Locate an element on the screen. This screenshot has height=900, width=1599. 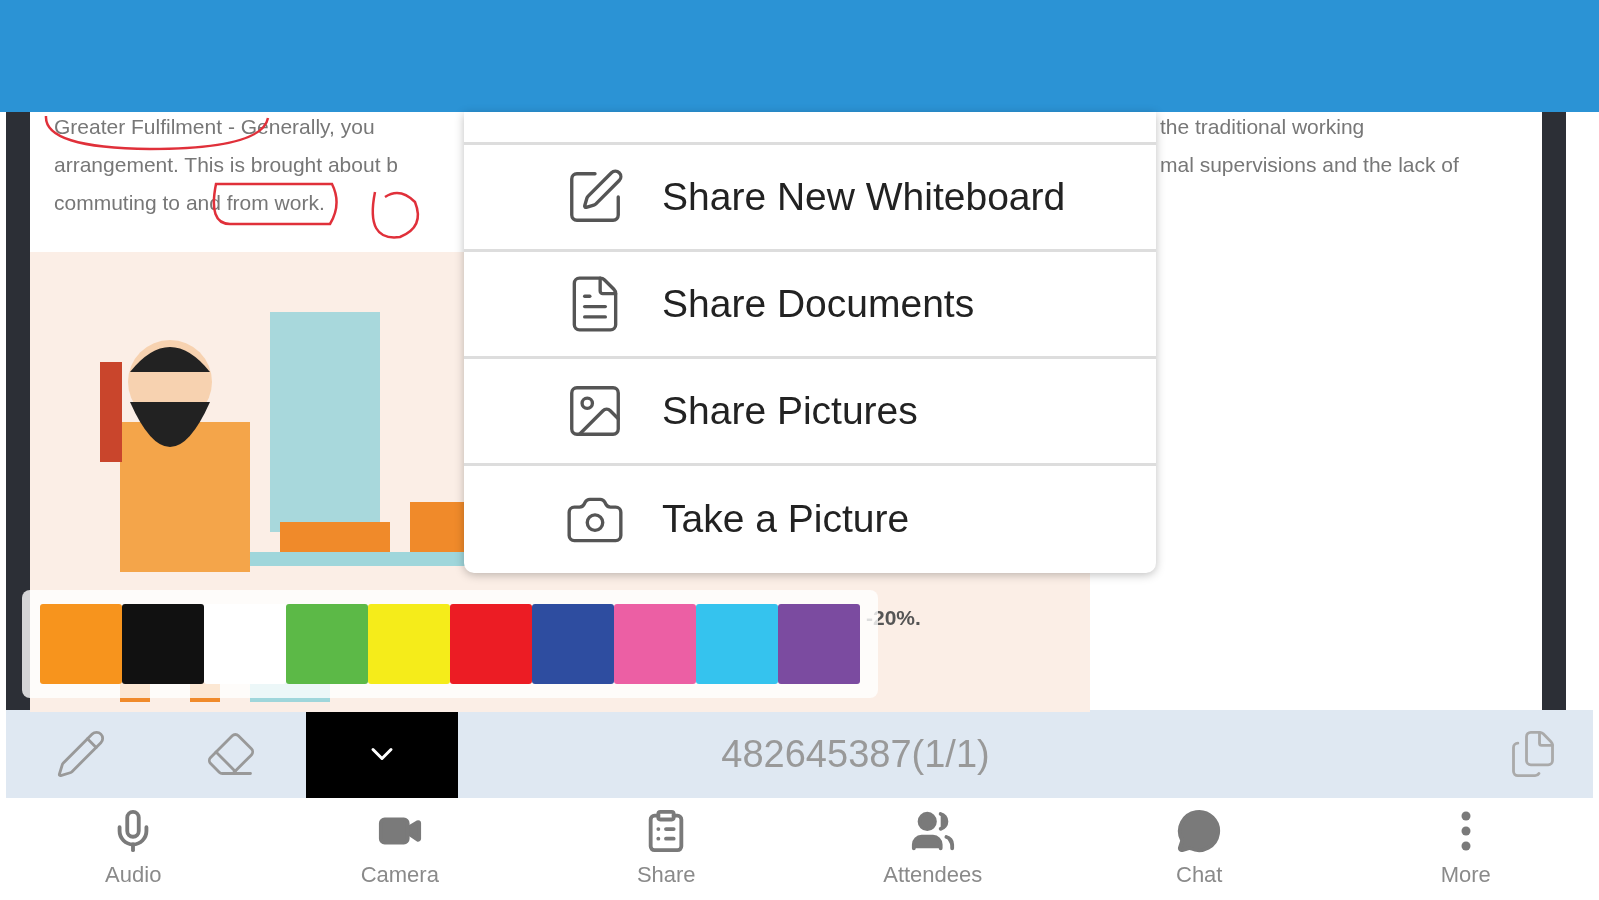
document-text: the traditional working is located at coordinates (1263, 127).